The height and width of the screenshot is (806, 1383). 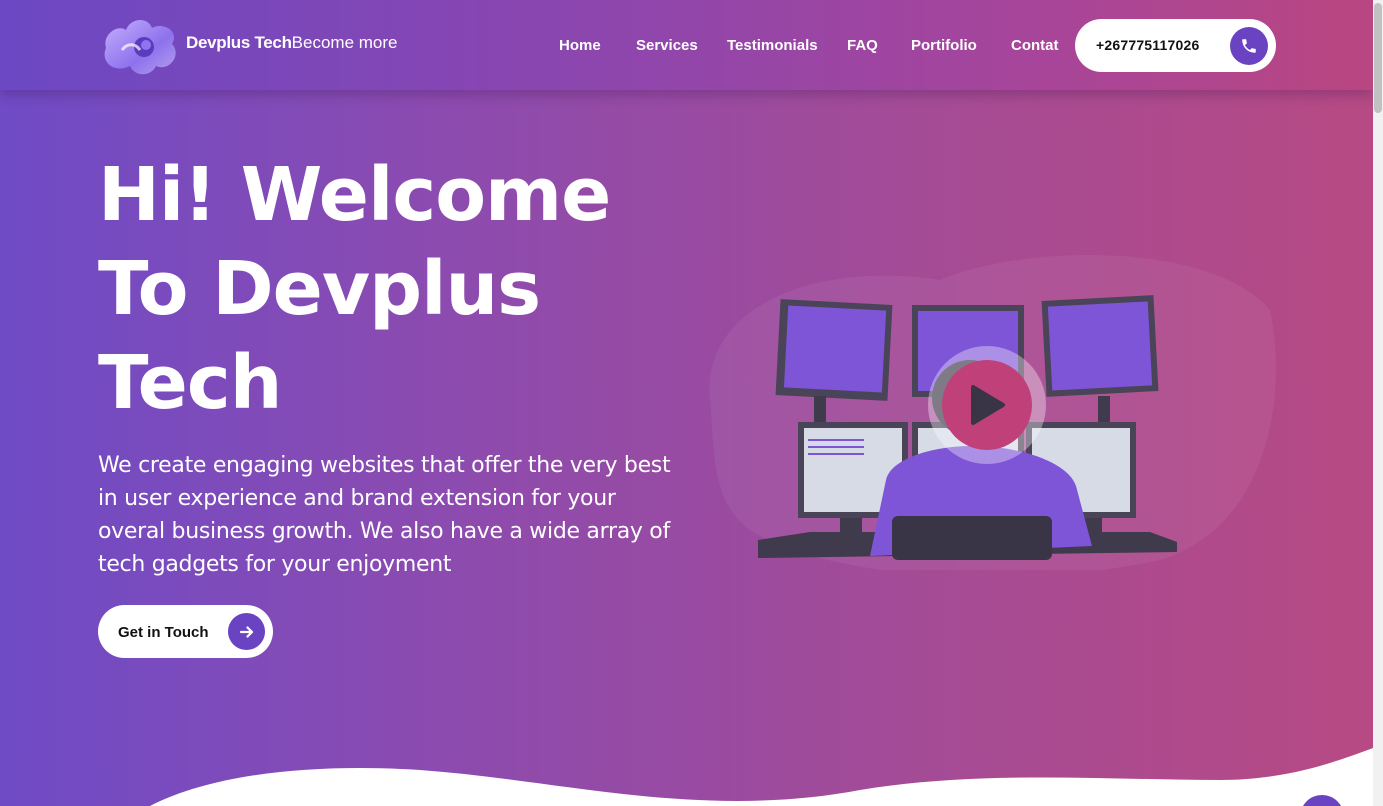 I want to click on nav-services: Services, so click(x=667, y=45).